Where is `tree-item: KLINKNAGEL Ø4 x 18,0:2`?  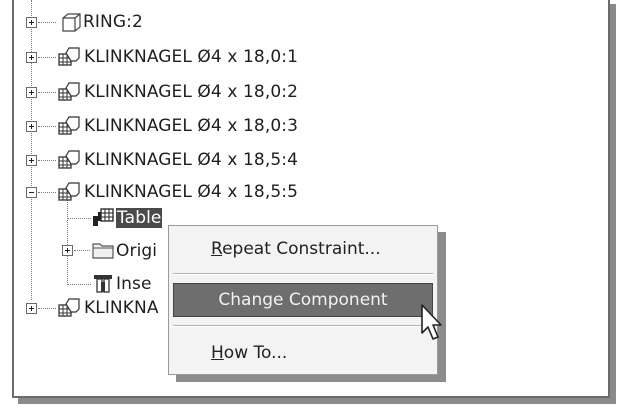
tree-item: KLINKNAGEL Ø4 x 18,0:2 is located at coordinates (191, 92).